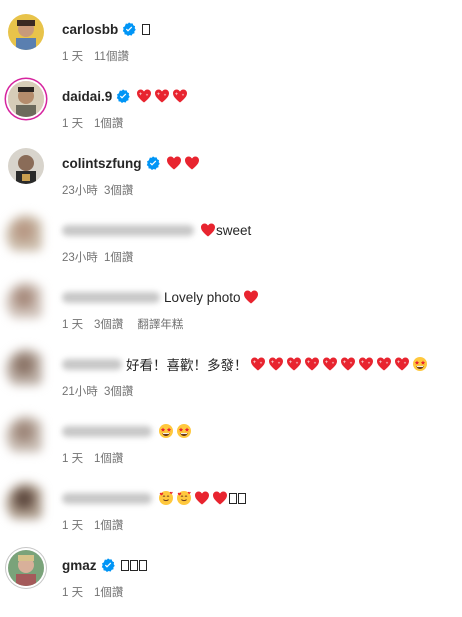 The image size is (462, 617). I want to click on comment-item: carlosbb 1 天 11個讚, so click(231, 47).